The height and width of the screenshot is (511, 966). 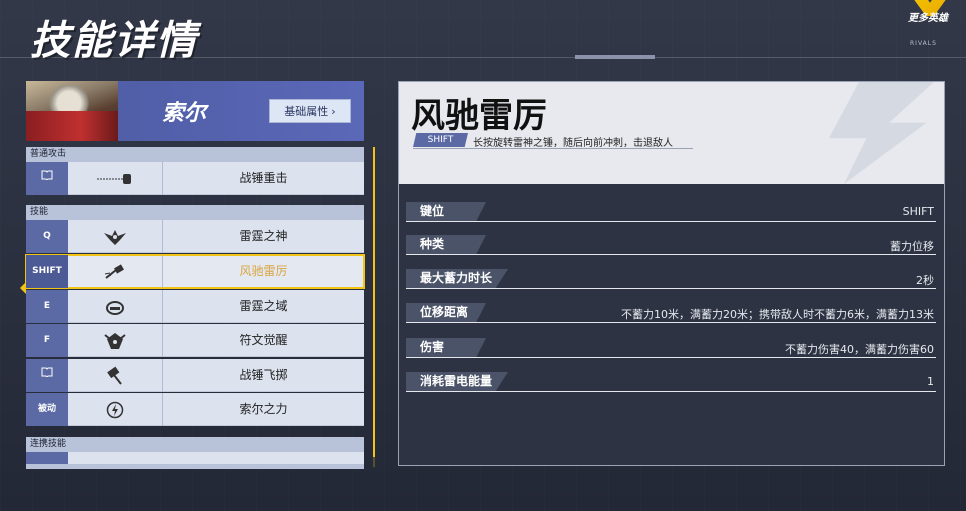 I want to click on attr-label: 位移距离, so click(x=446, y=312).